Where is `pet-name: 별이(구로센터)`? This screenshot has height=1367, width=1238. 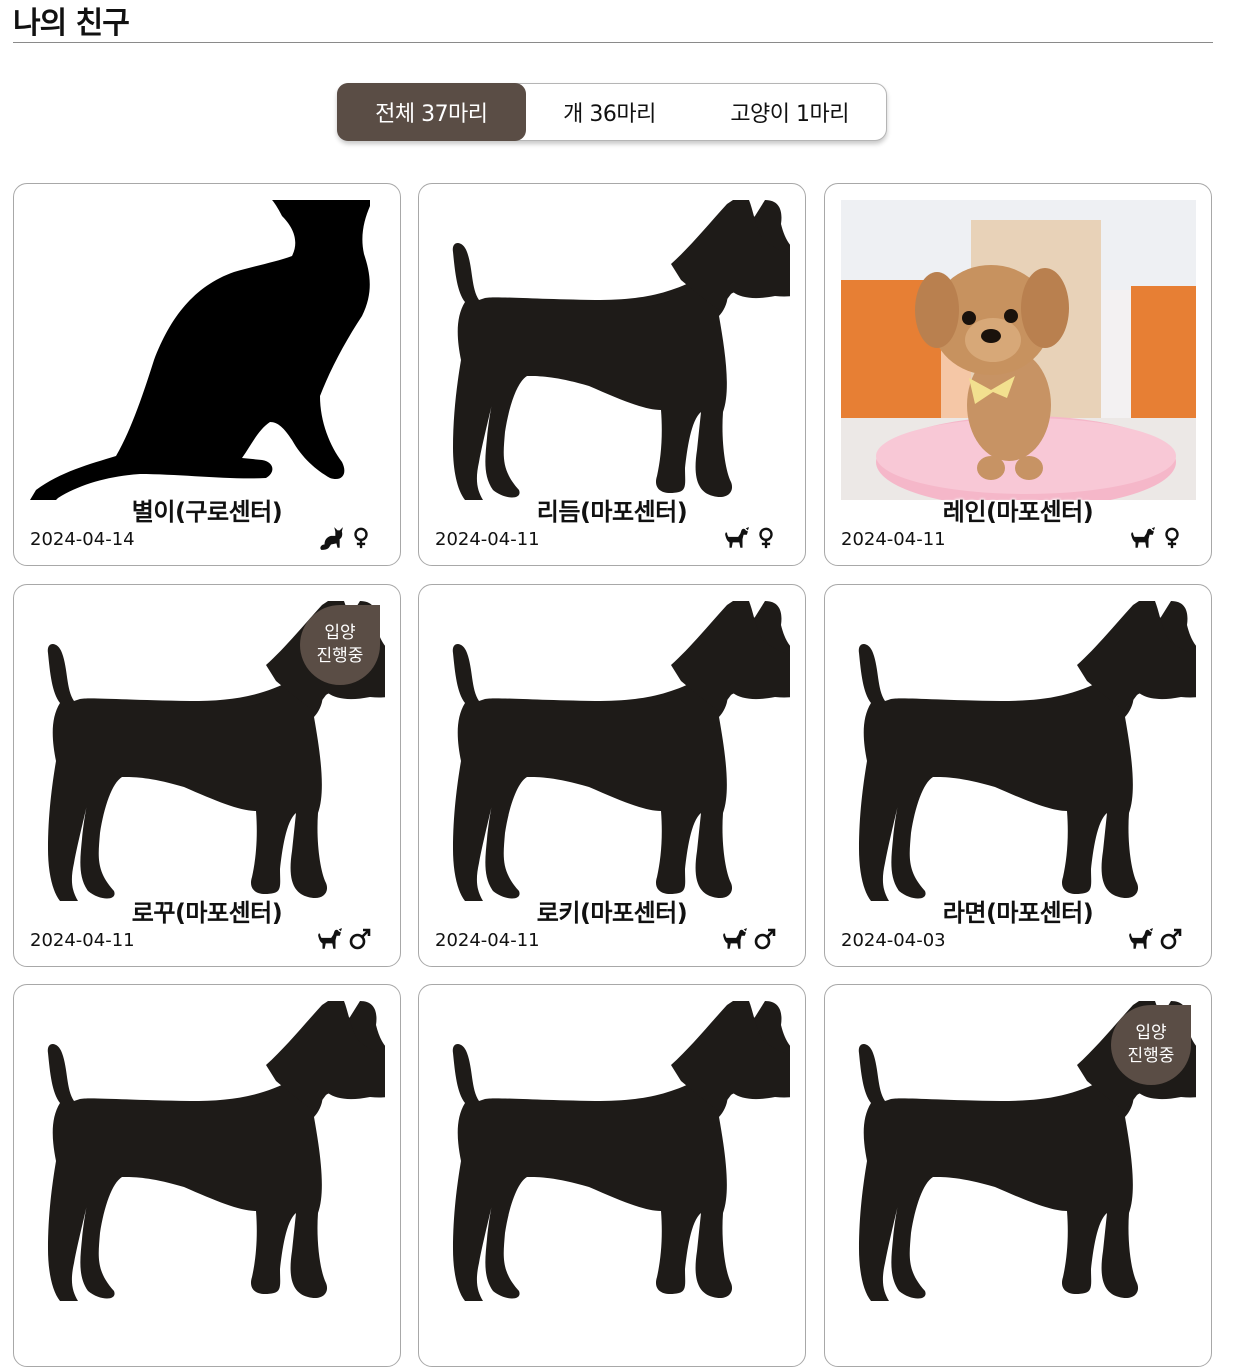 pet-name: 별이(구로센터) is located at coordinates (207, 512).